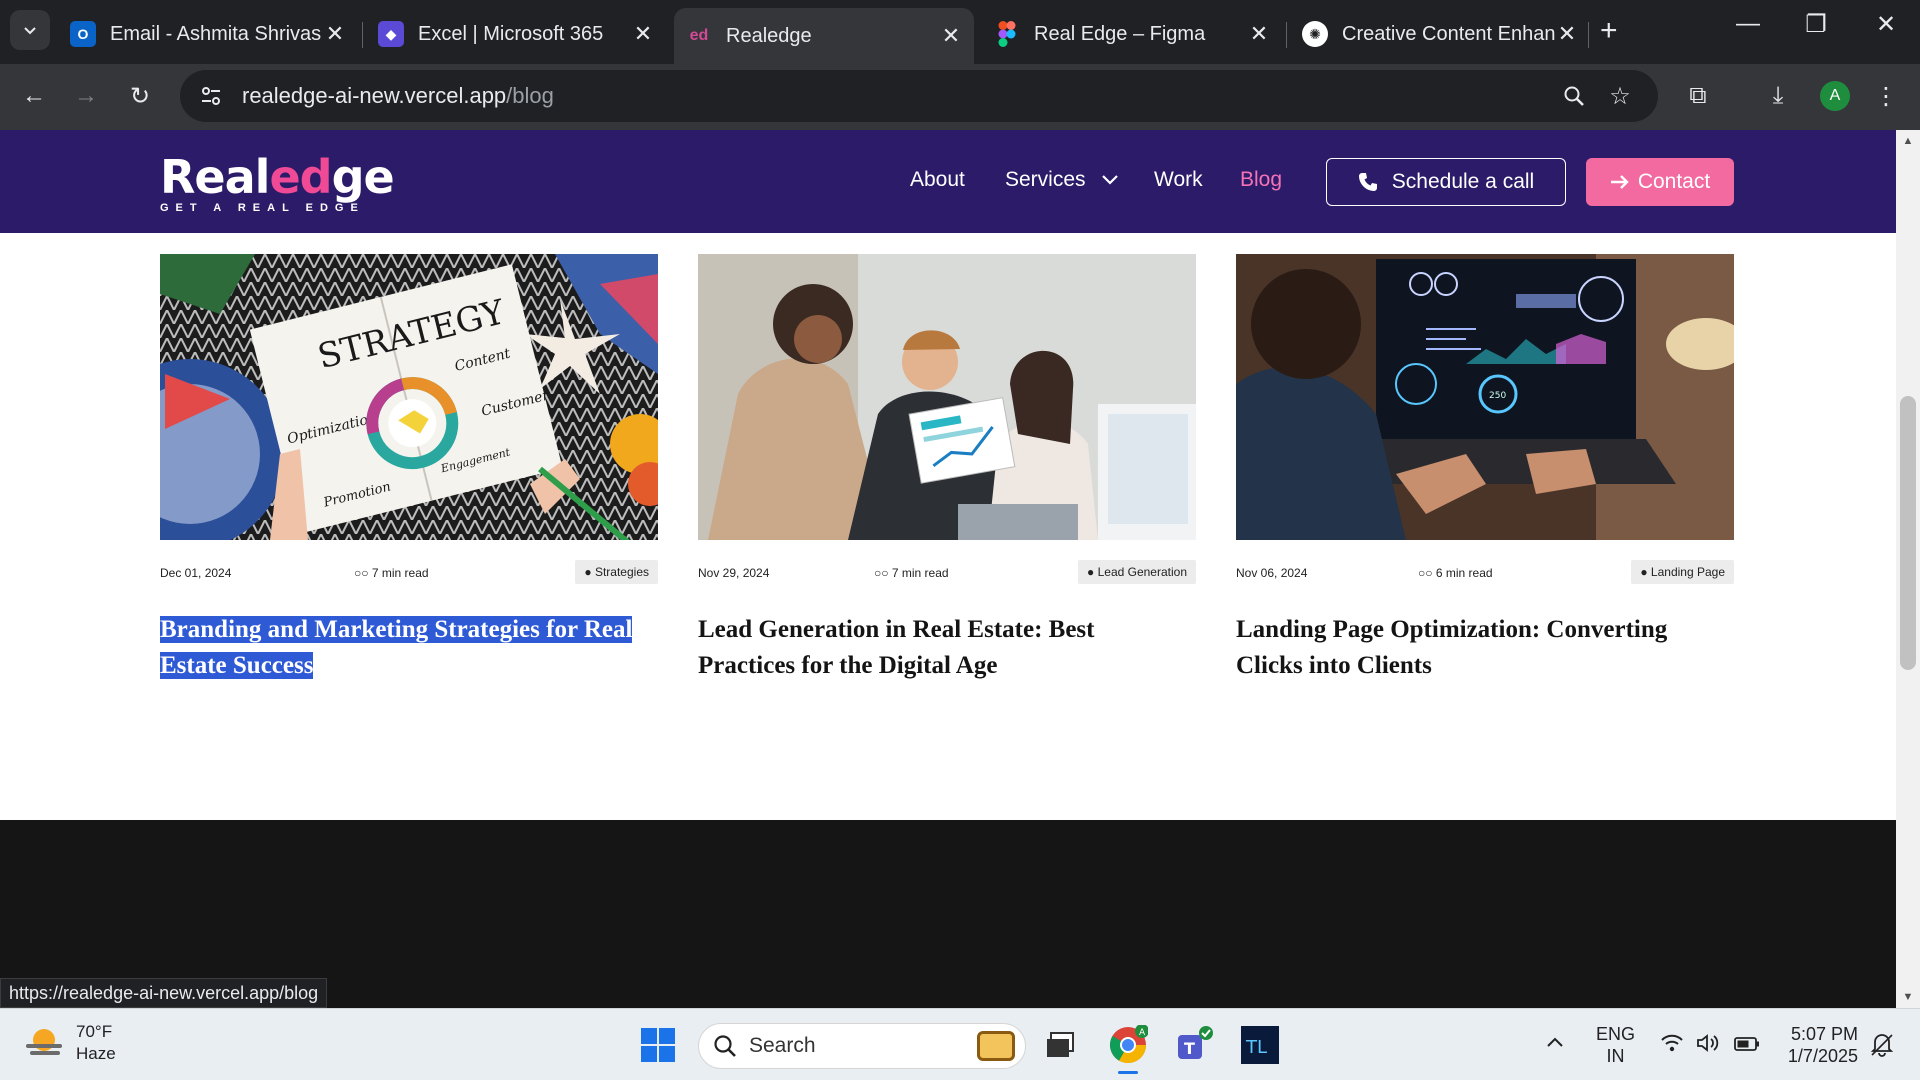 The image size is (1920, 1080). What do you see at coordinates (1555, 1042) in the screenshot?
I see `show-hidden-icons` at bounding box center [1555, 1042].